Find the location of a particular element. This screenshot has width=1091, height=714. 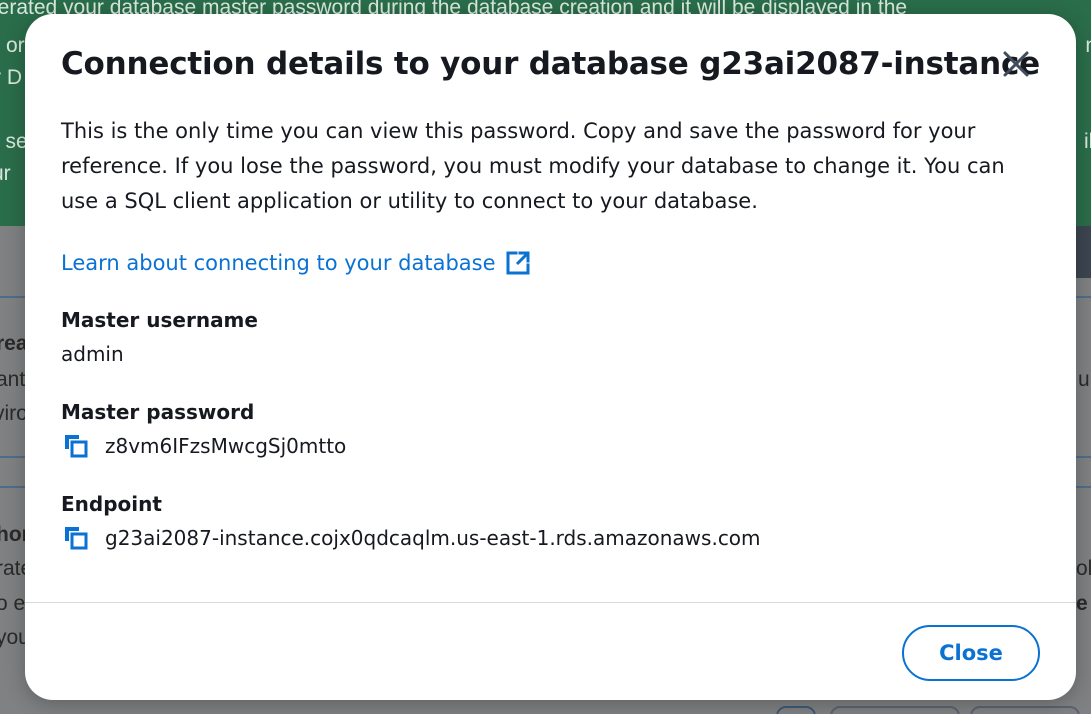

field-label: Master password is located at coordinates (158, 412).